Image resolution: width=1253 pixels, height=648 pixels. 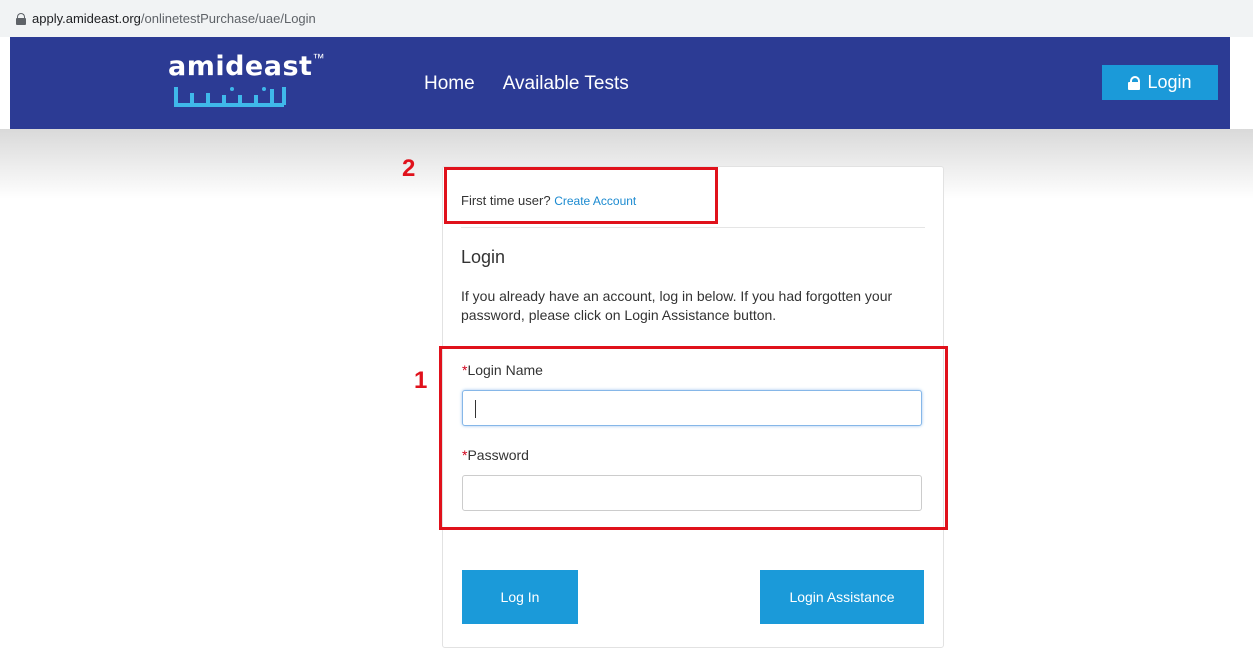 I want to click on divider, so click(x=693, y=227).